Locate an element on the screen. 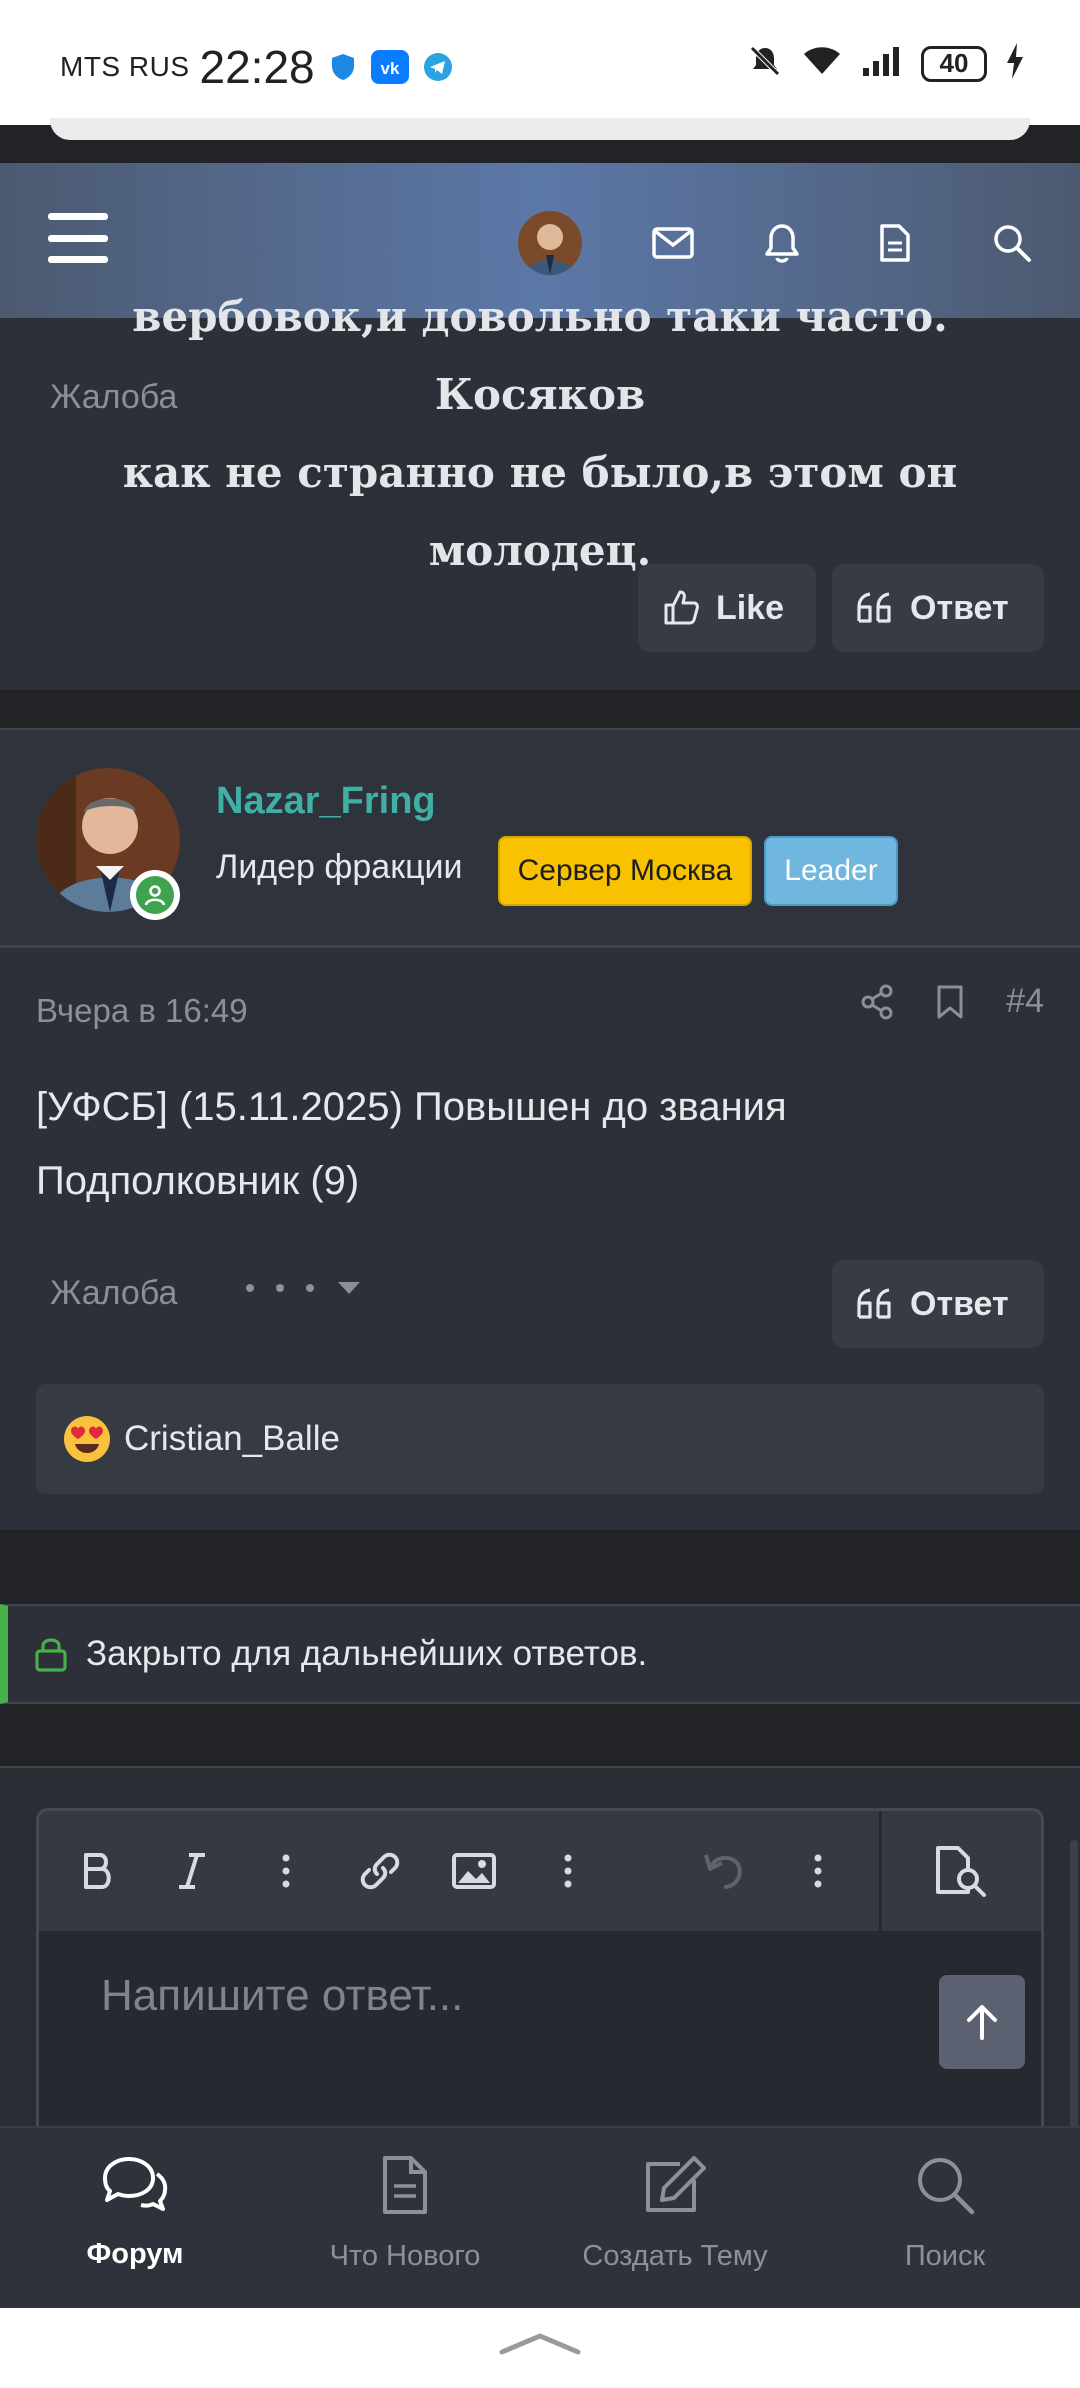  submit-reply-button is located at coordinates (982, 2022).